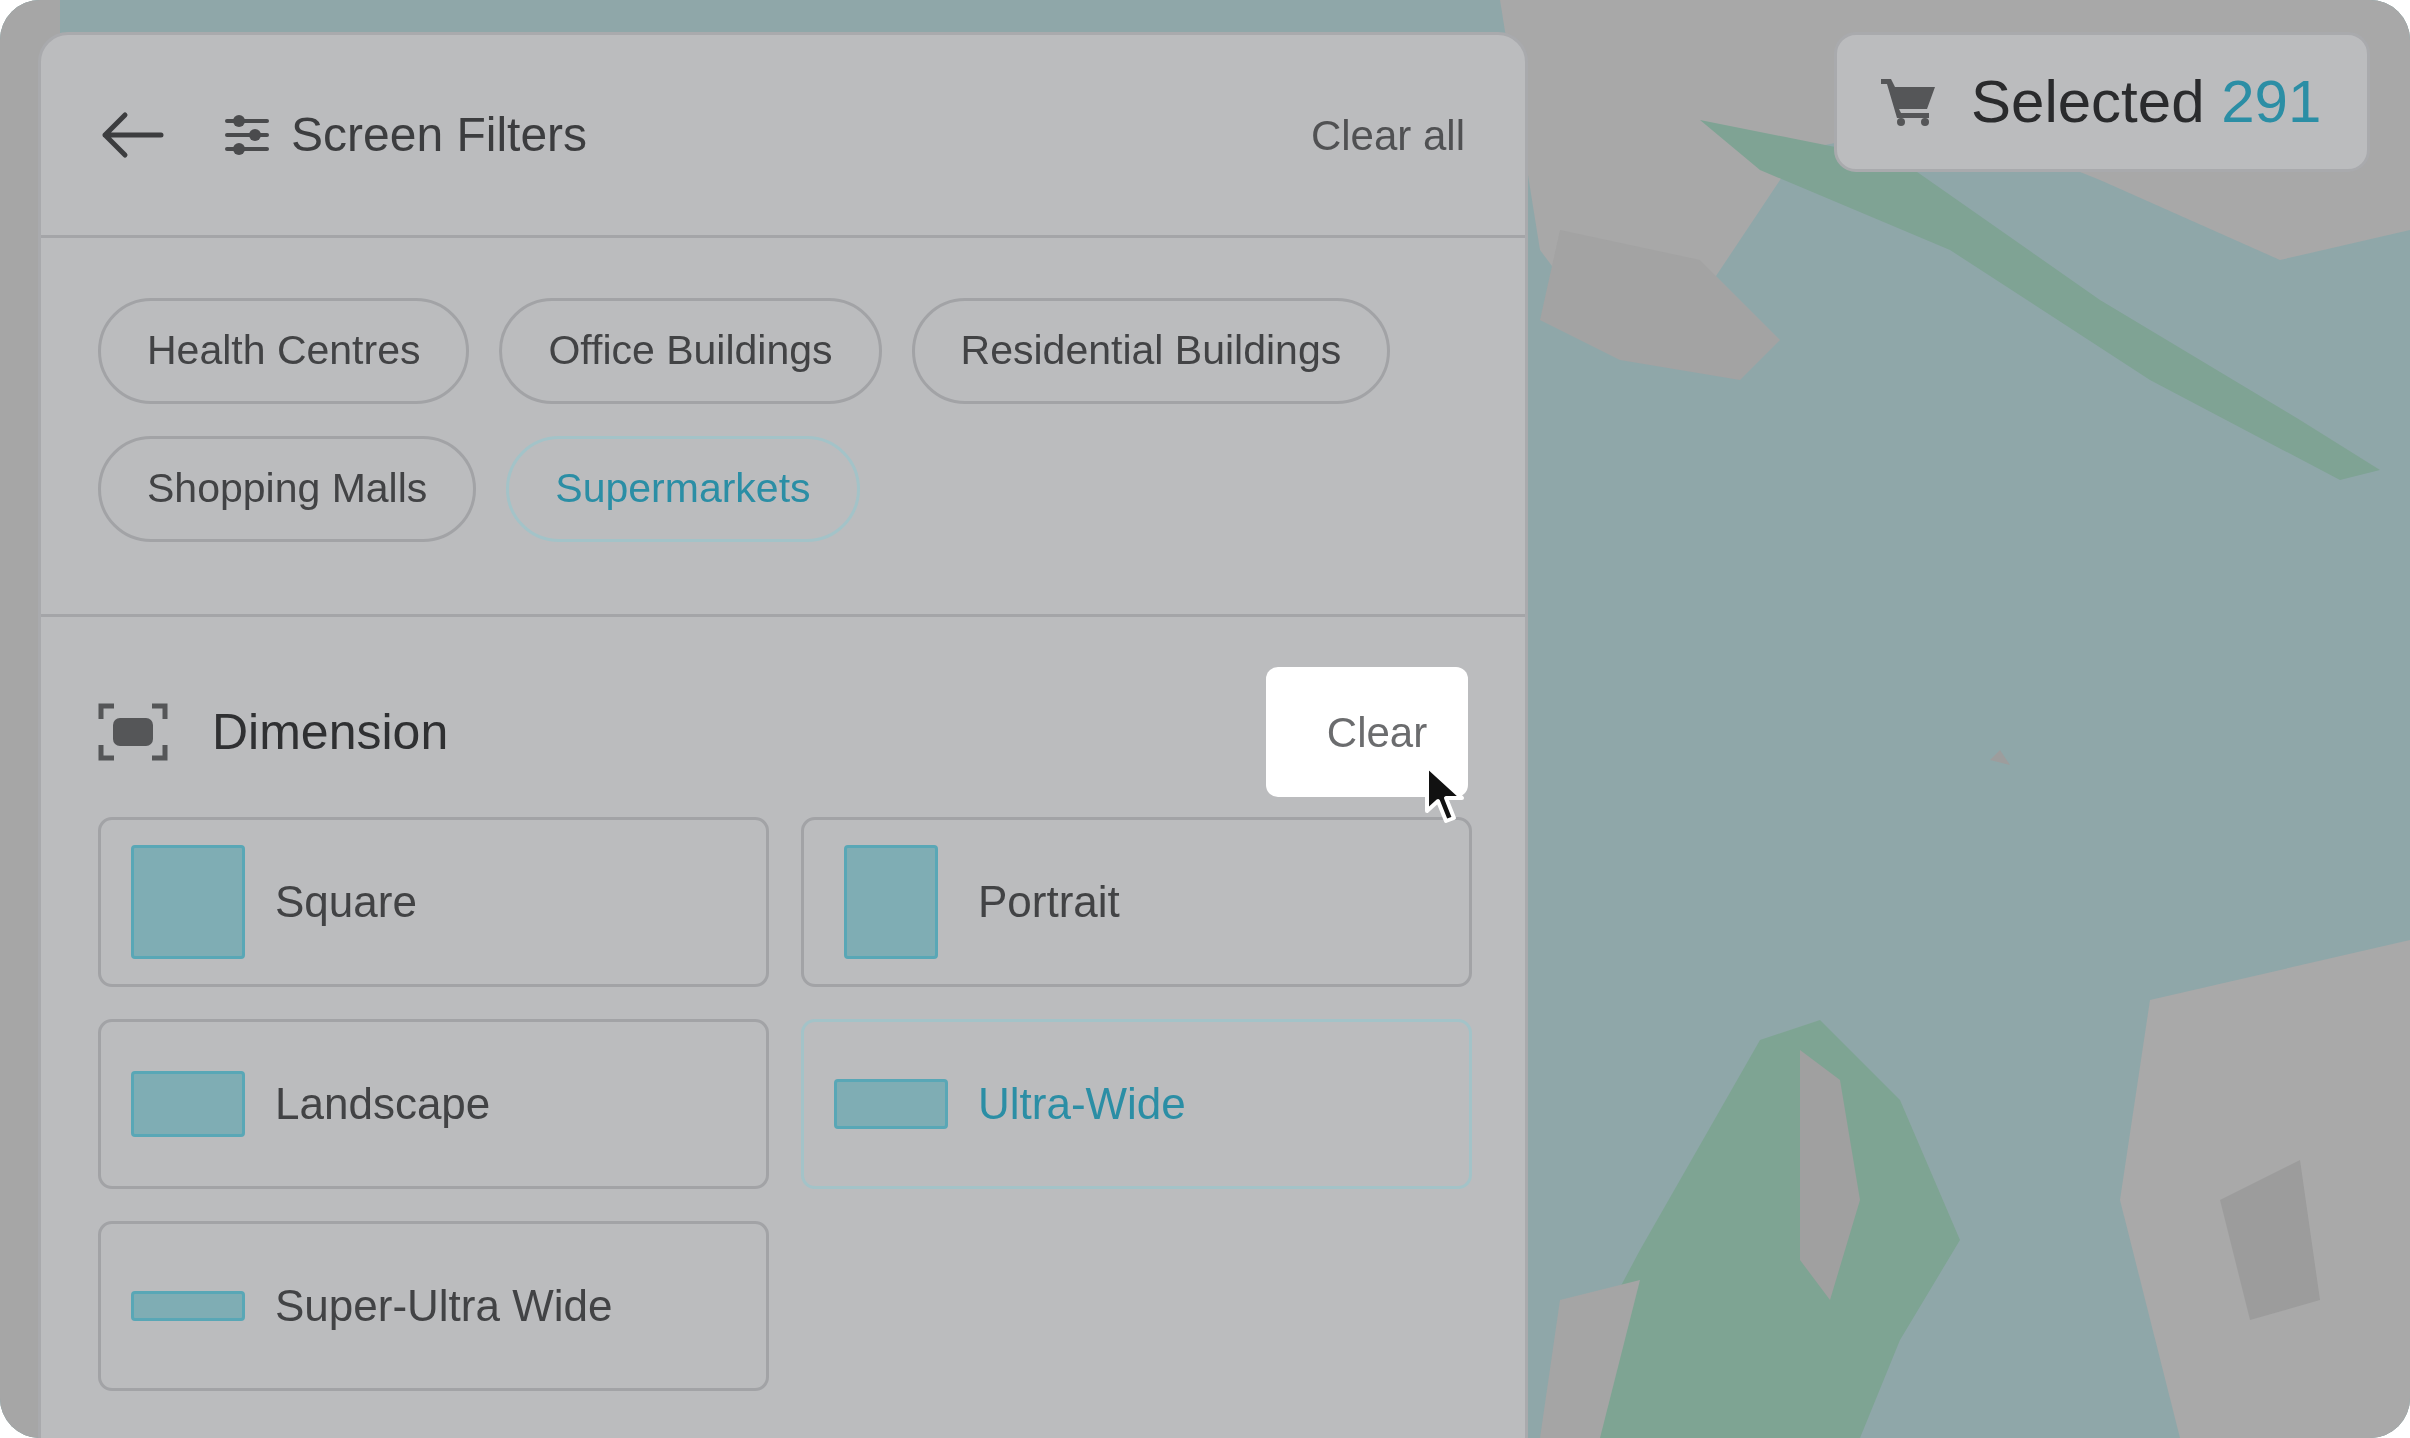 The image size is (2410, 1438). I want to click on clear-all-button: Clear all, so click(1387, 135).